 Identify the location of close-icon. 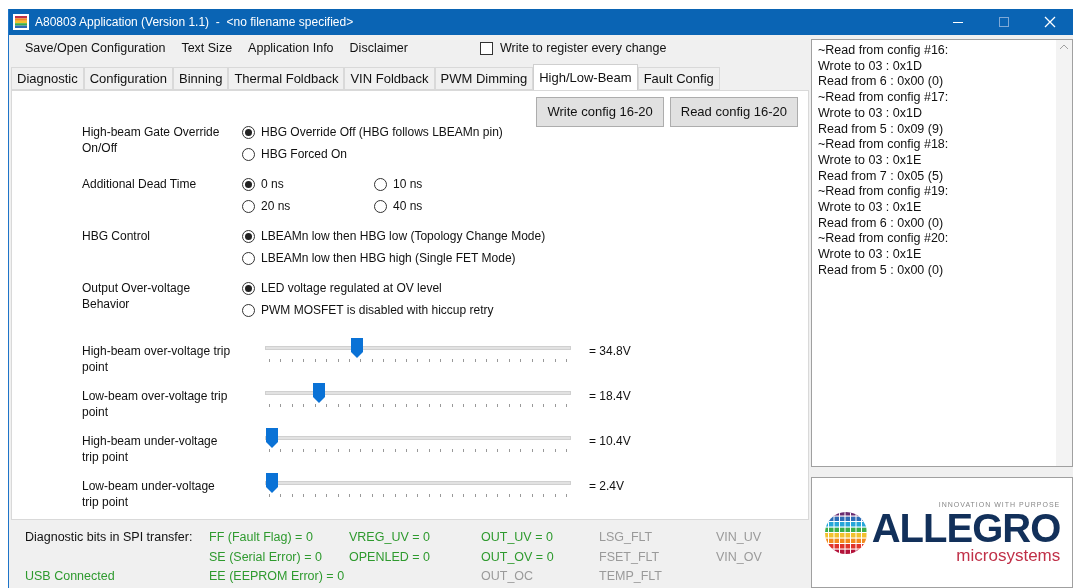
(1050, 22).